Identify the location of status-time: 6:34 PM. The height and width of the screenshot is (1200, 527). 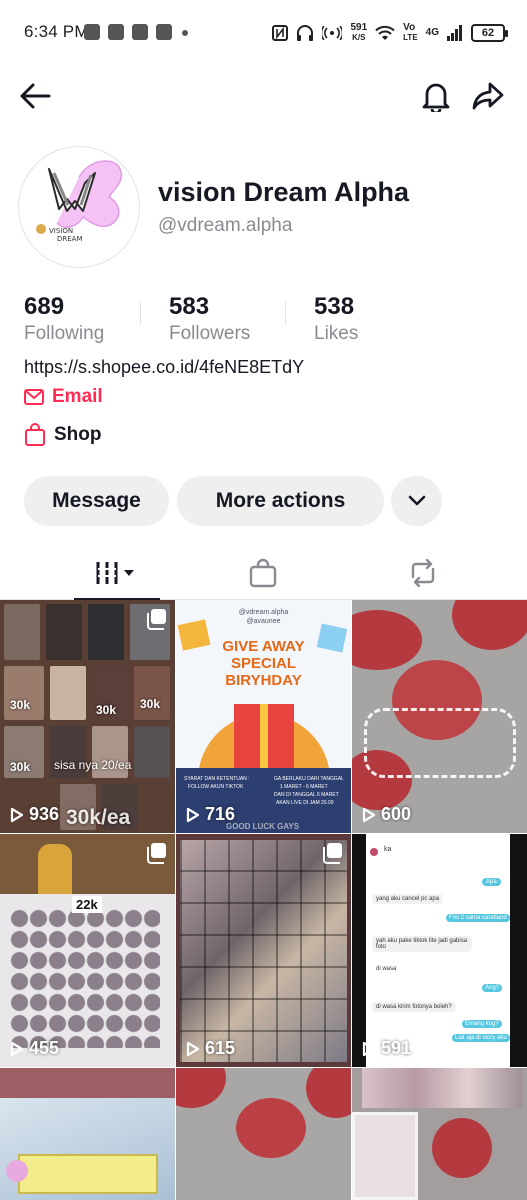
(56, 31).